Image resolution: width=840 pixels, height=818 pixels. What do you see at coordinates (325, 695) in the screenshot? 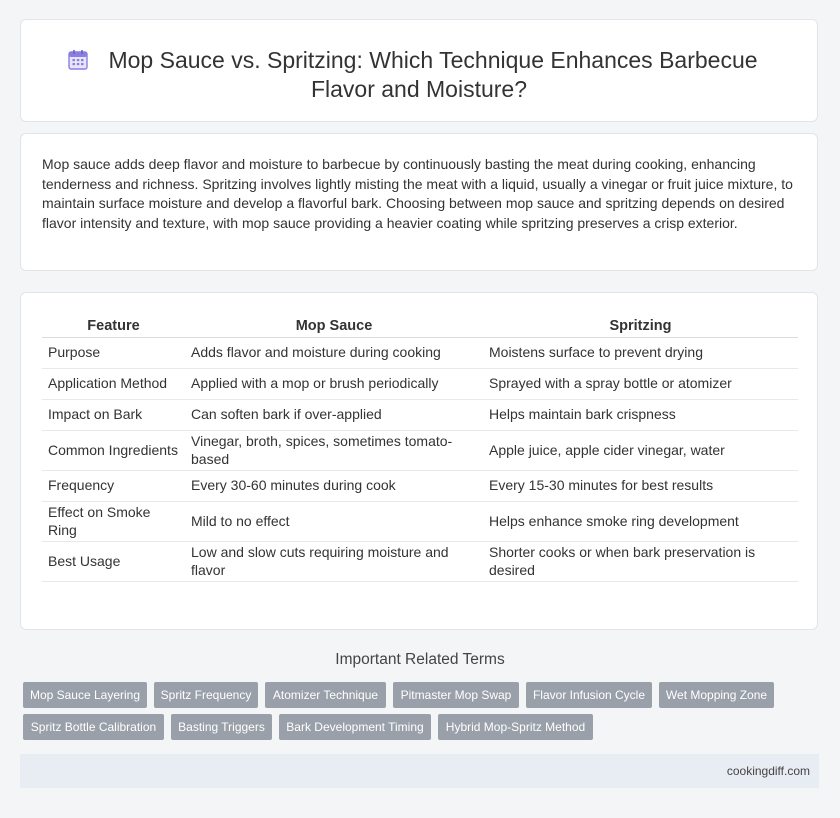
I see `tag-atomizer-technique: Atomizer Technique` at bounding box center [325, 695].